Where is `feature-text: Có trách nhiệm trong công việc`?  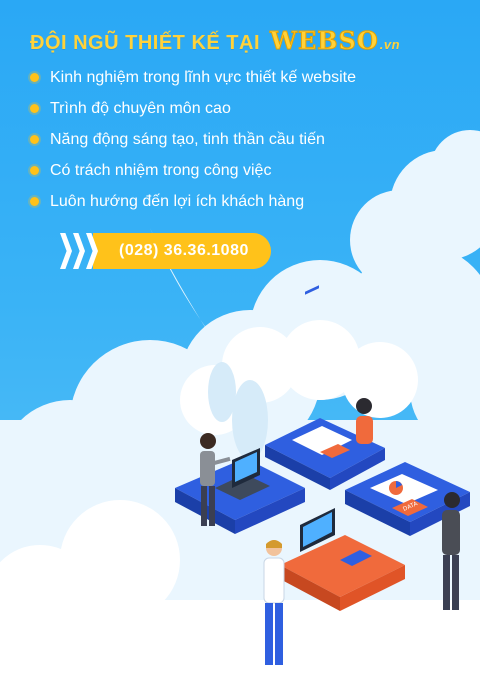
feature-text: Có trách nhiệm trong công việc is located at coordinates (161, 170).